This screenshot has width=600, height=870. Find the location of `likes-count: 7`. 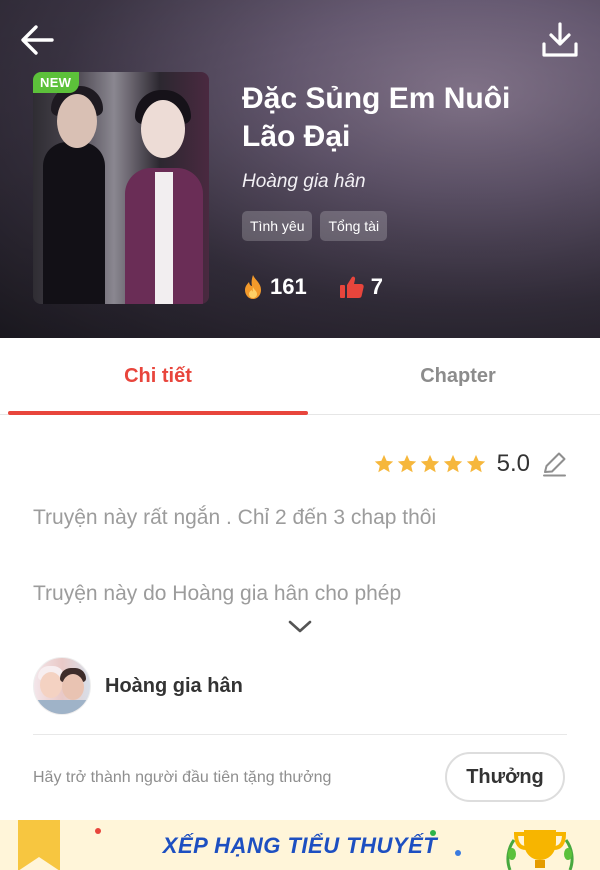

likes-count: 7 is located at coordinates (376, 286).